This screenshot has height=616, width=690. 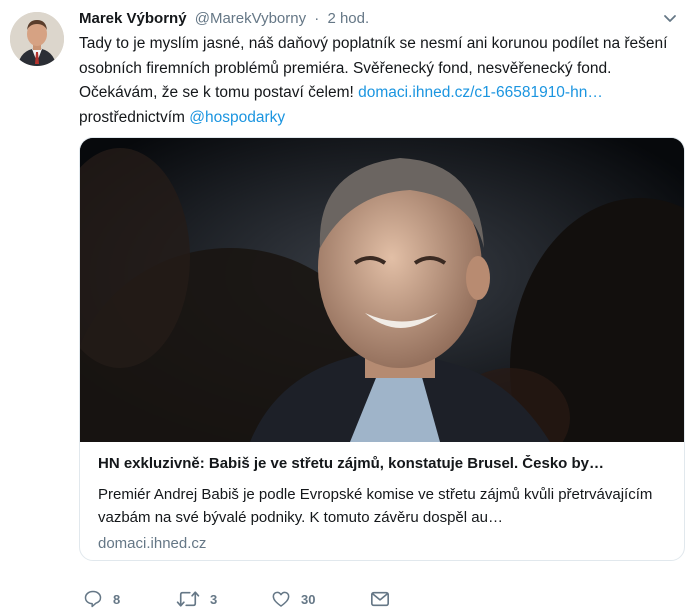 I want to click on message-icon, so click(x=380, y=599).